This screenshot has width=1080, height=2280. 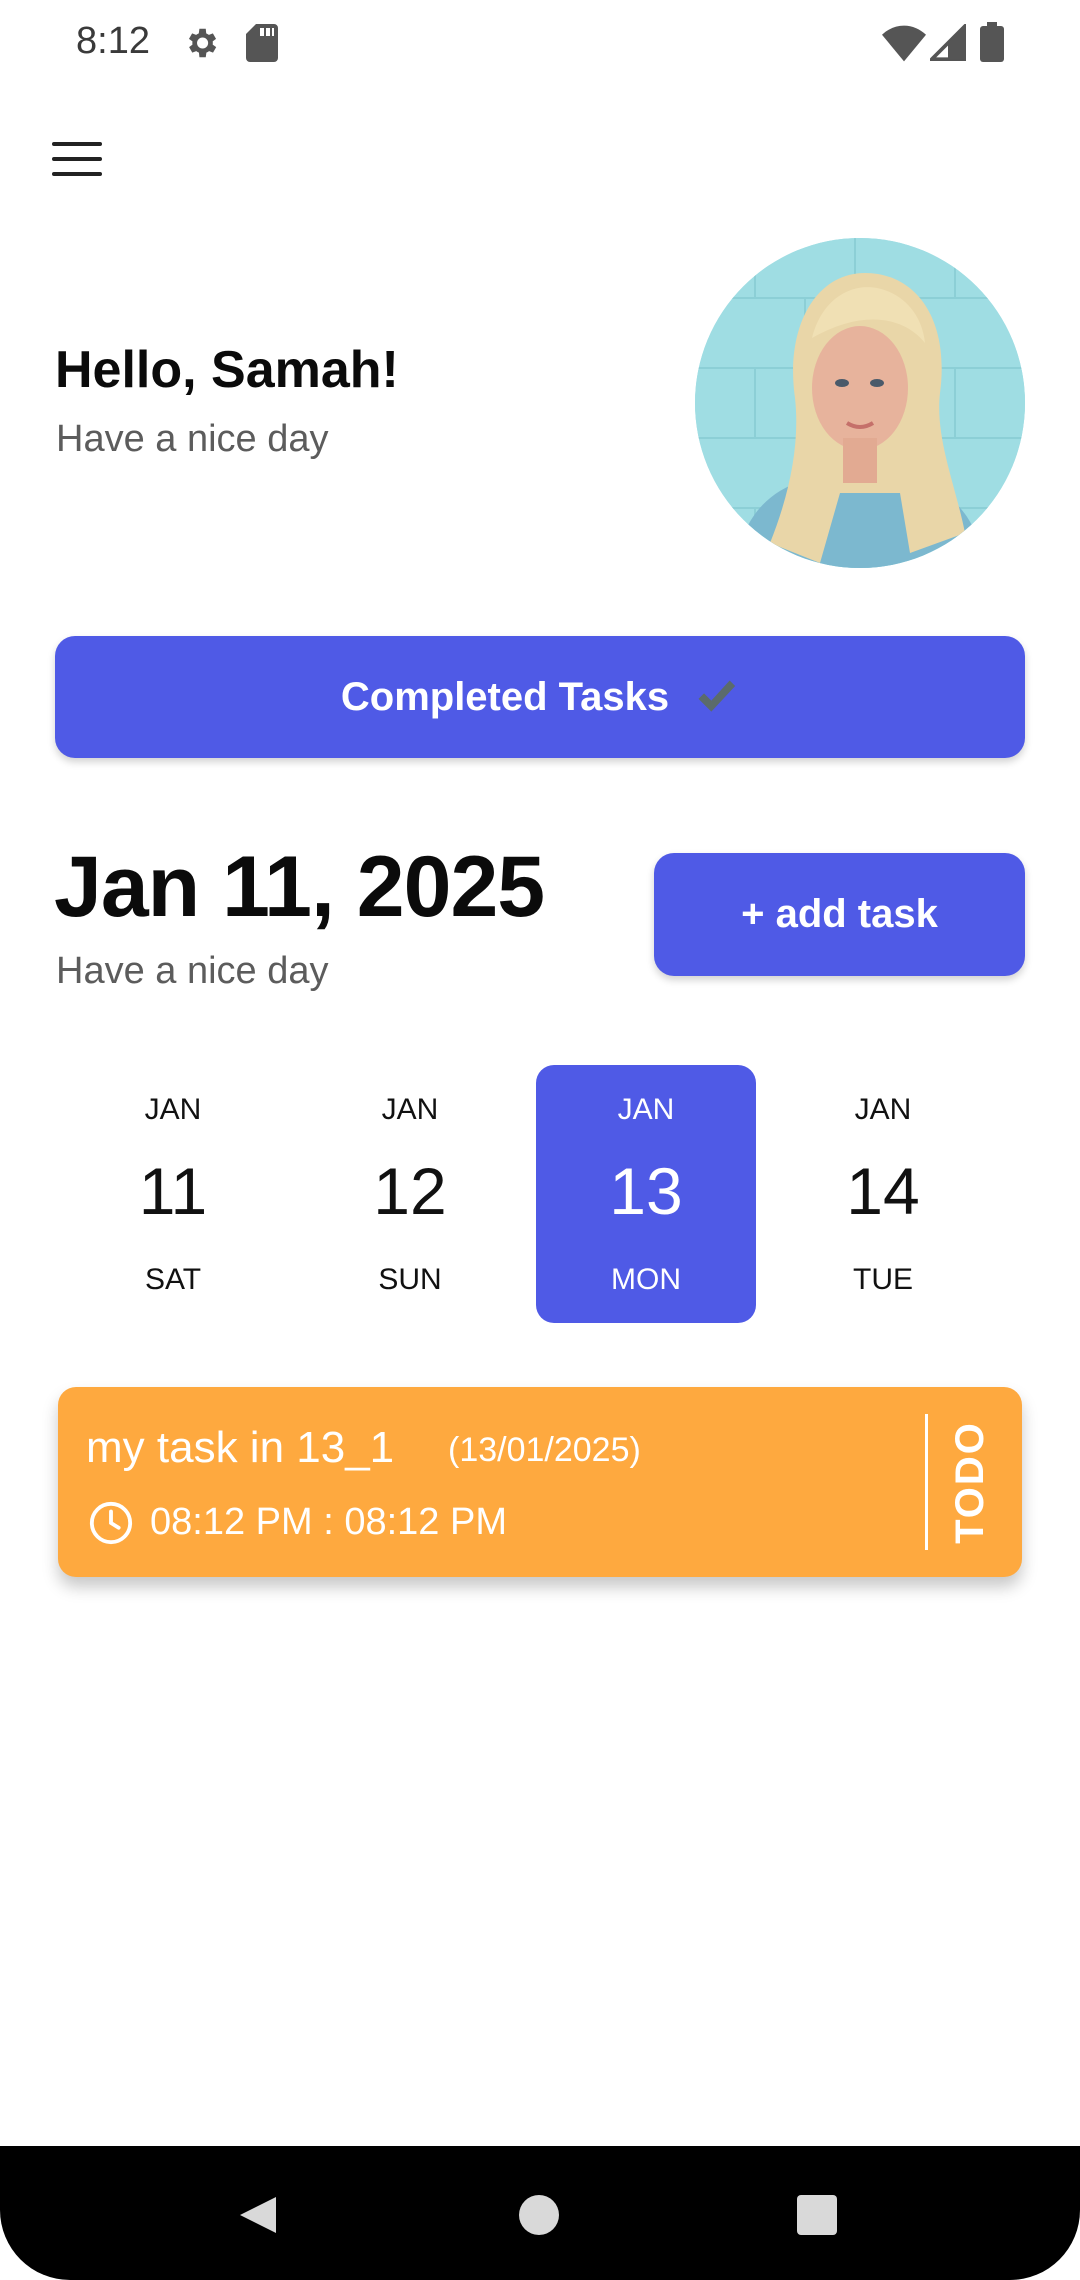 I want to click on greeting-title: Hello, Samah!, so click(x=227, y=370).